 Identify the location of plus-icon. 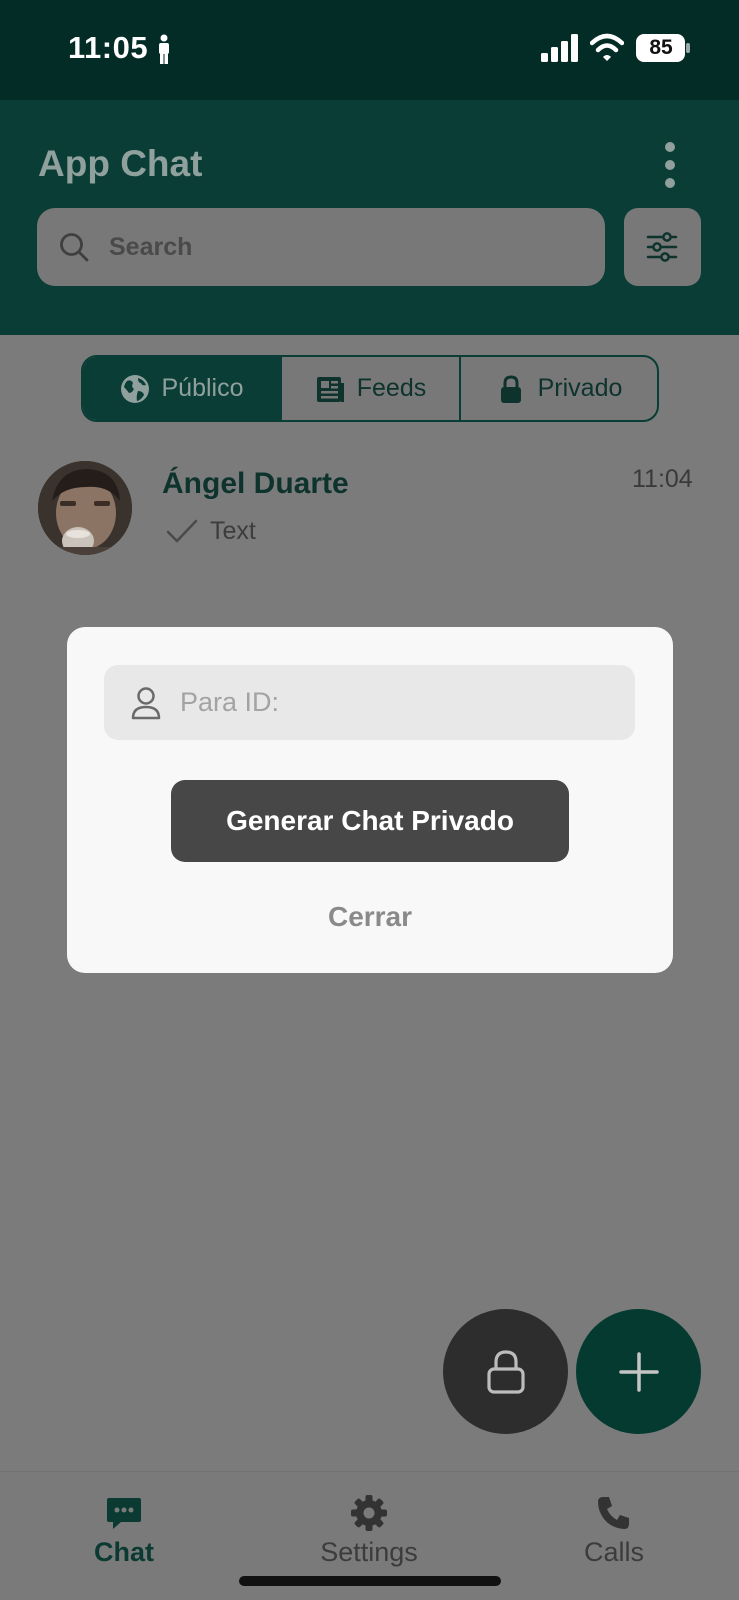
(639, 1372).